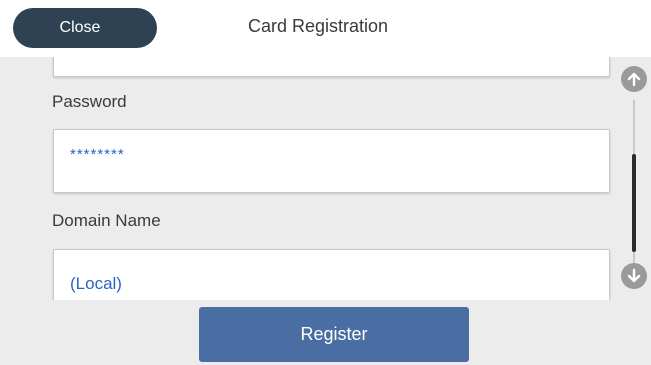  What do you see at coordinates (634, 79) in the screenshot?
I see `arrow-up-icon` at bounding box center [634, 79].